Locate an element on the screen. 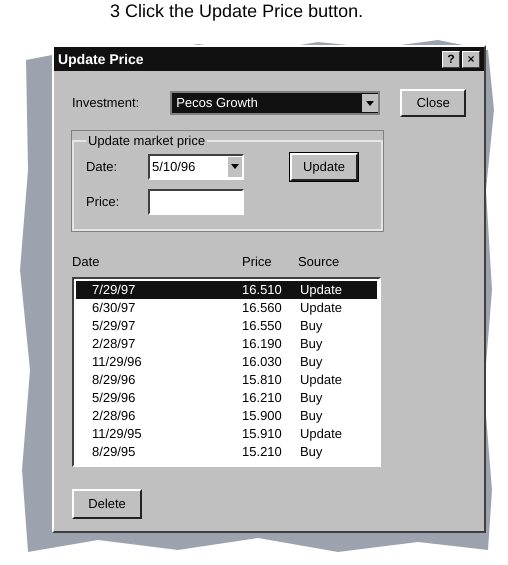 This screenshot has width=508, height=565. investment-dropdown: Pecos Growth is located at coordinates (275, 103).